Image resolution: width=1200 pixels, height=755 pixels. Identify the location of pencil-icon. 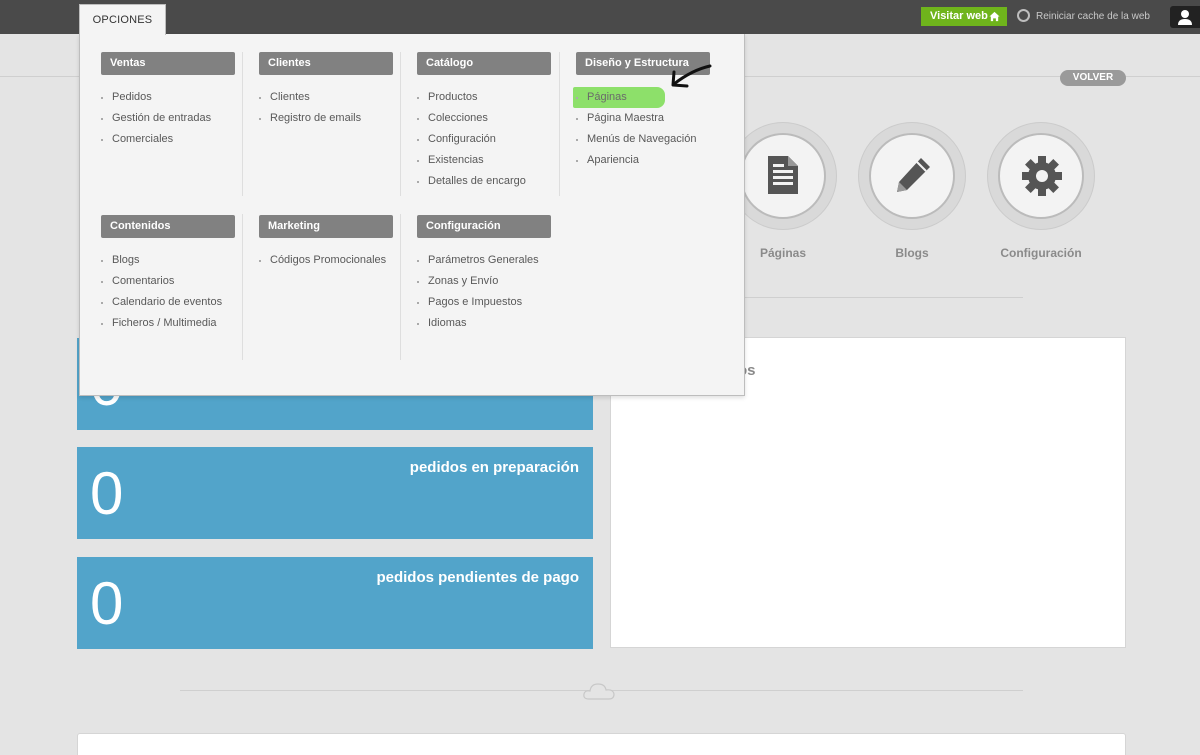
(913, 175).